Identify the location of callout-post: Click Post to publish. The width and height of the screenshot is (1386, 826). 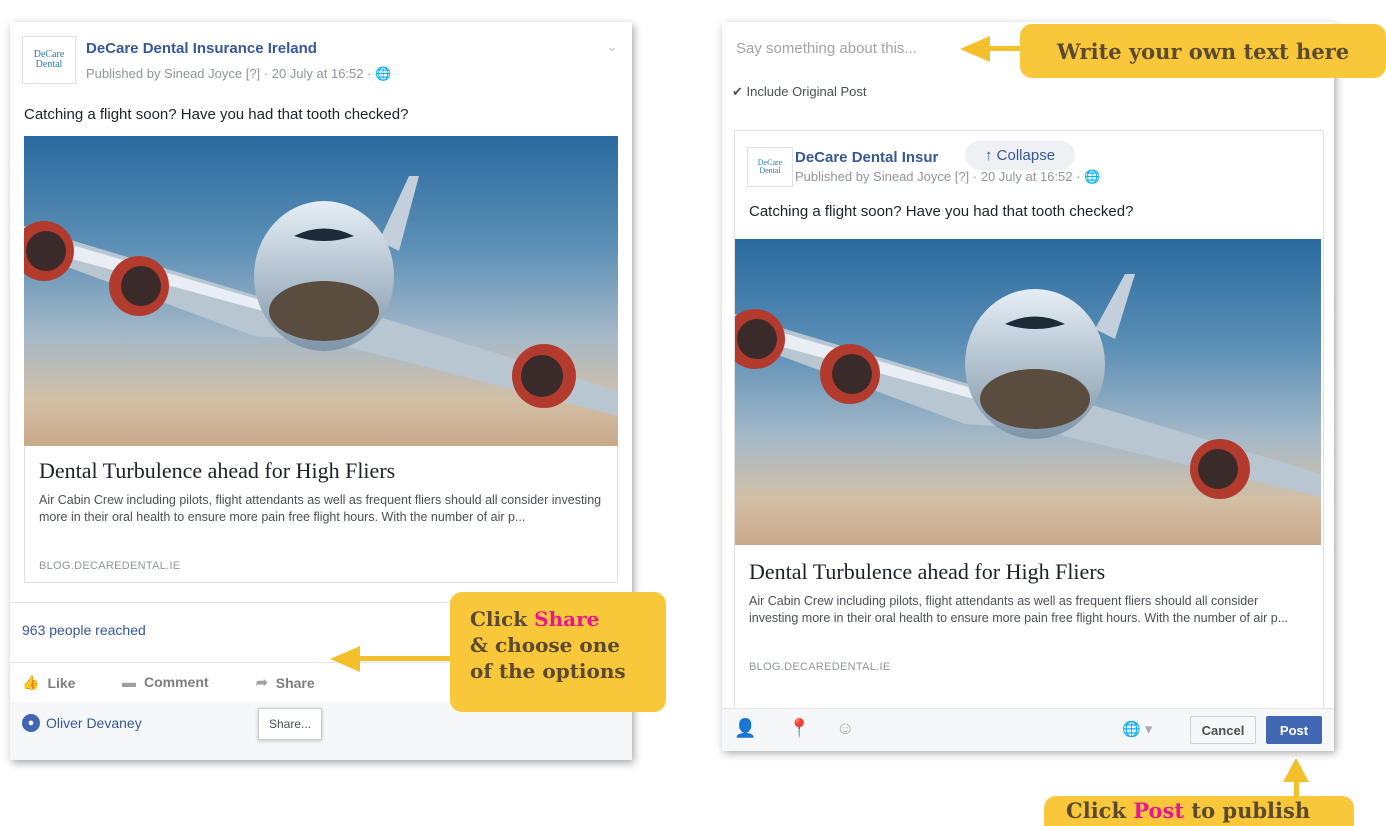
(1199, 811).